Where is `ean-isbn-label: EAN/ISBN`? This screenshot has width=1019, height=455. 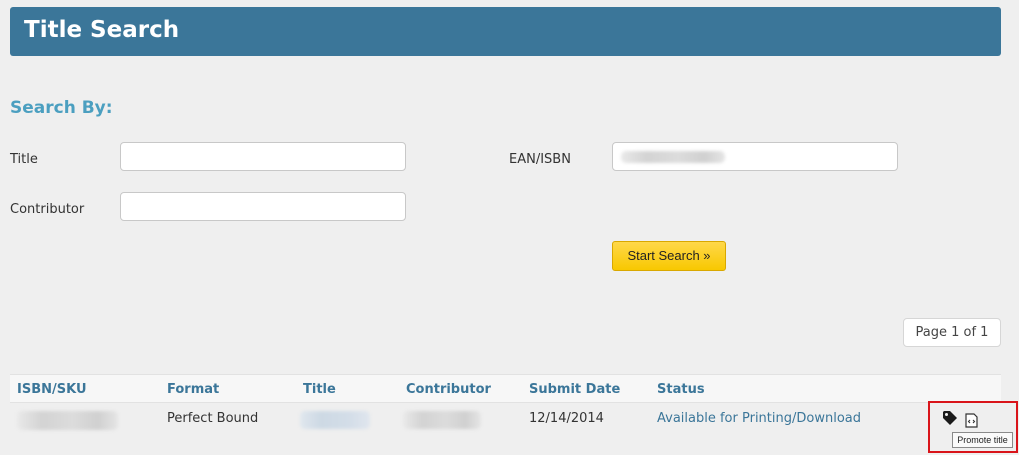
ean-isbn-label: EAN/ISBN is located at coordinates (540, 159).